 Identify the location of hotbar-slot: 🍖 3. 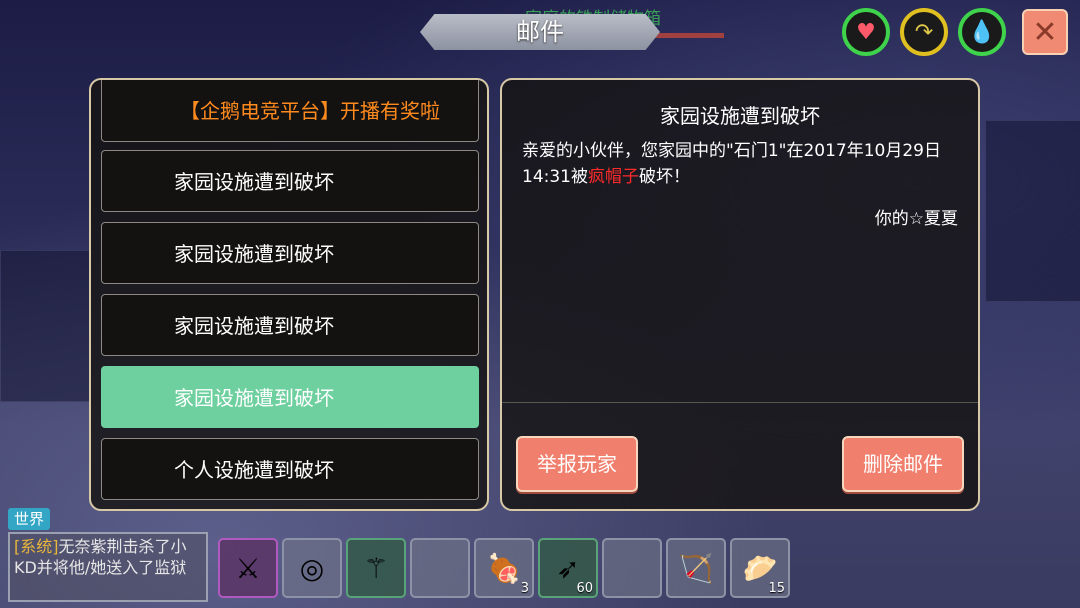
(504, 568).